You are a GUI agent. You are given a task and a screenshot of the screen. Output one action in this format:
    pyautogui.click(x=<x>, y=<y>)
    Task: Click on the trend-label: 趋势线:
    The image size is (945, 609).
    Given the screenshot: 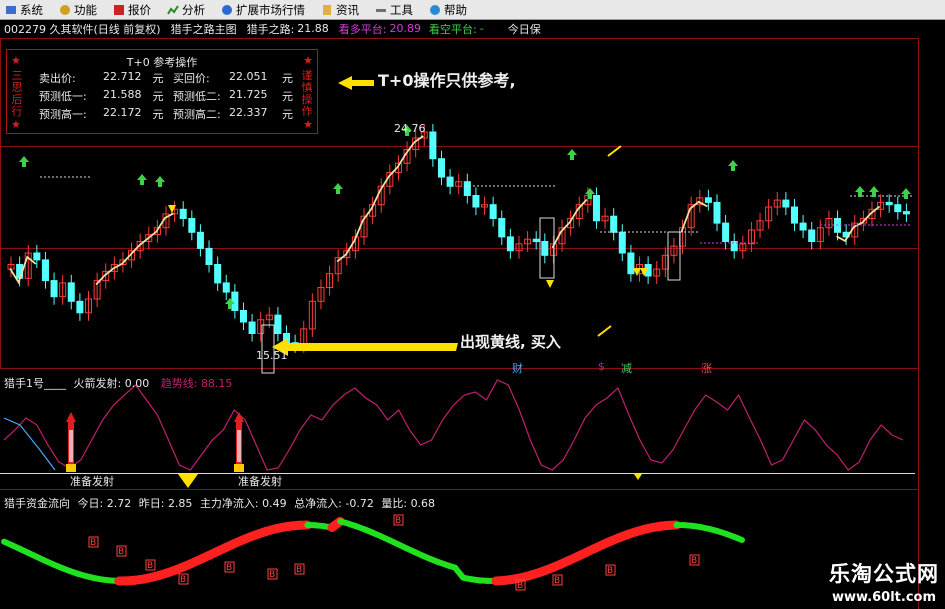 What is the action you would take?
    pyautogui.click(x=179, y=383)
    